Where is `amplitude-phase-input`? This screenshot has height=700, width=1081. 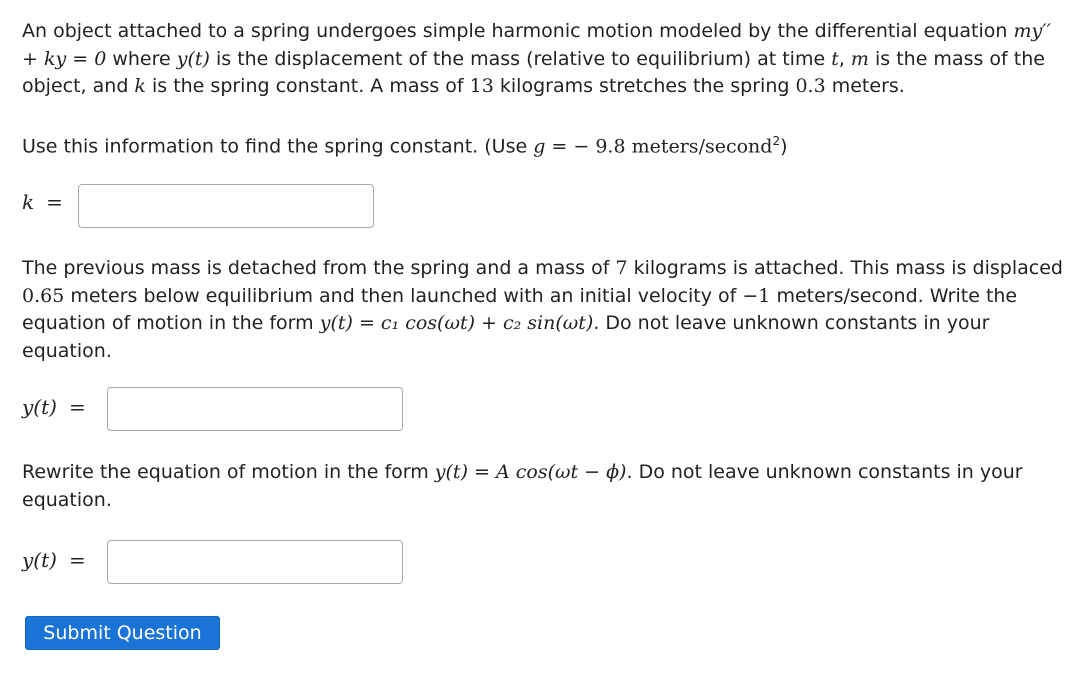 amplitude-phase-input is located at coordinates (255, 562).